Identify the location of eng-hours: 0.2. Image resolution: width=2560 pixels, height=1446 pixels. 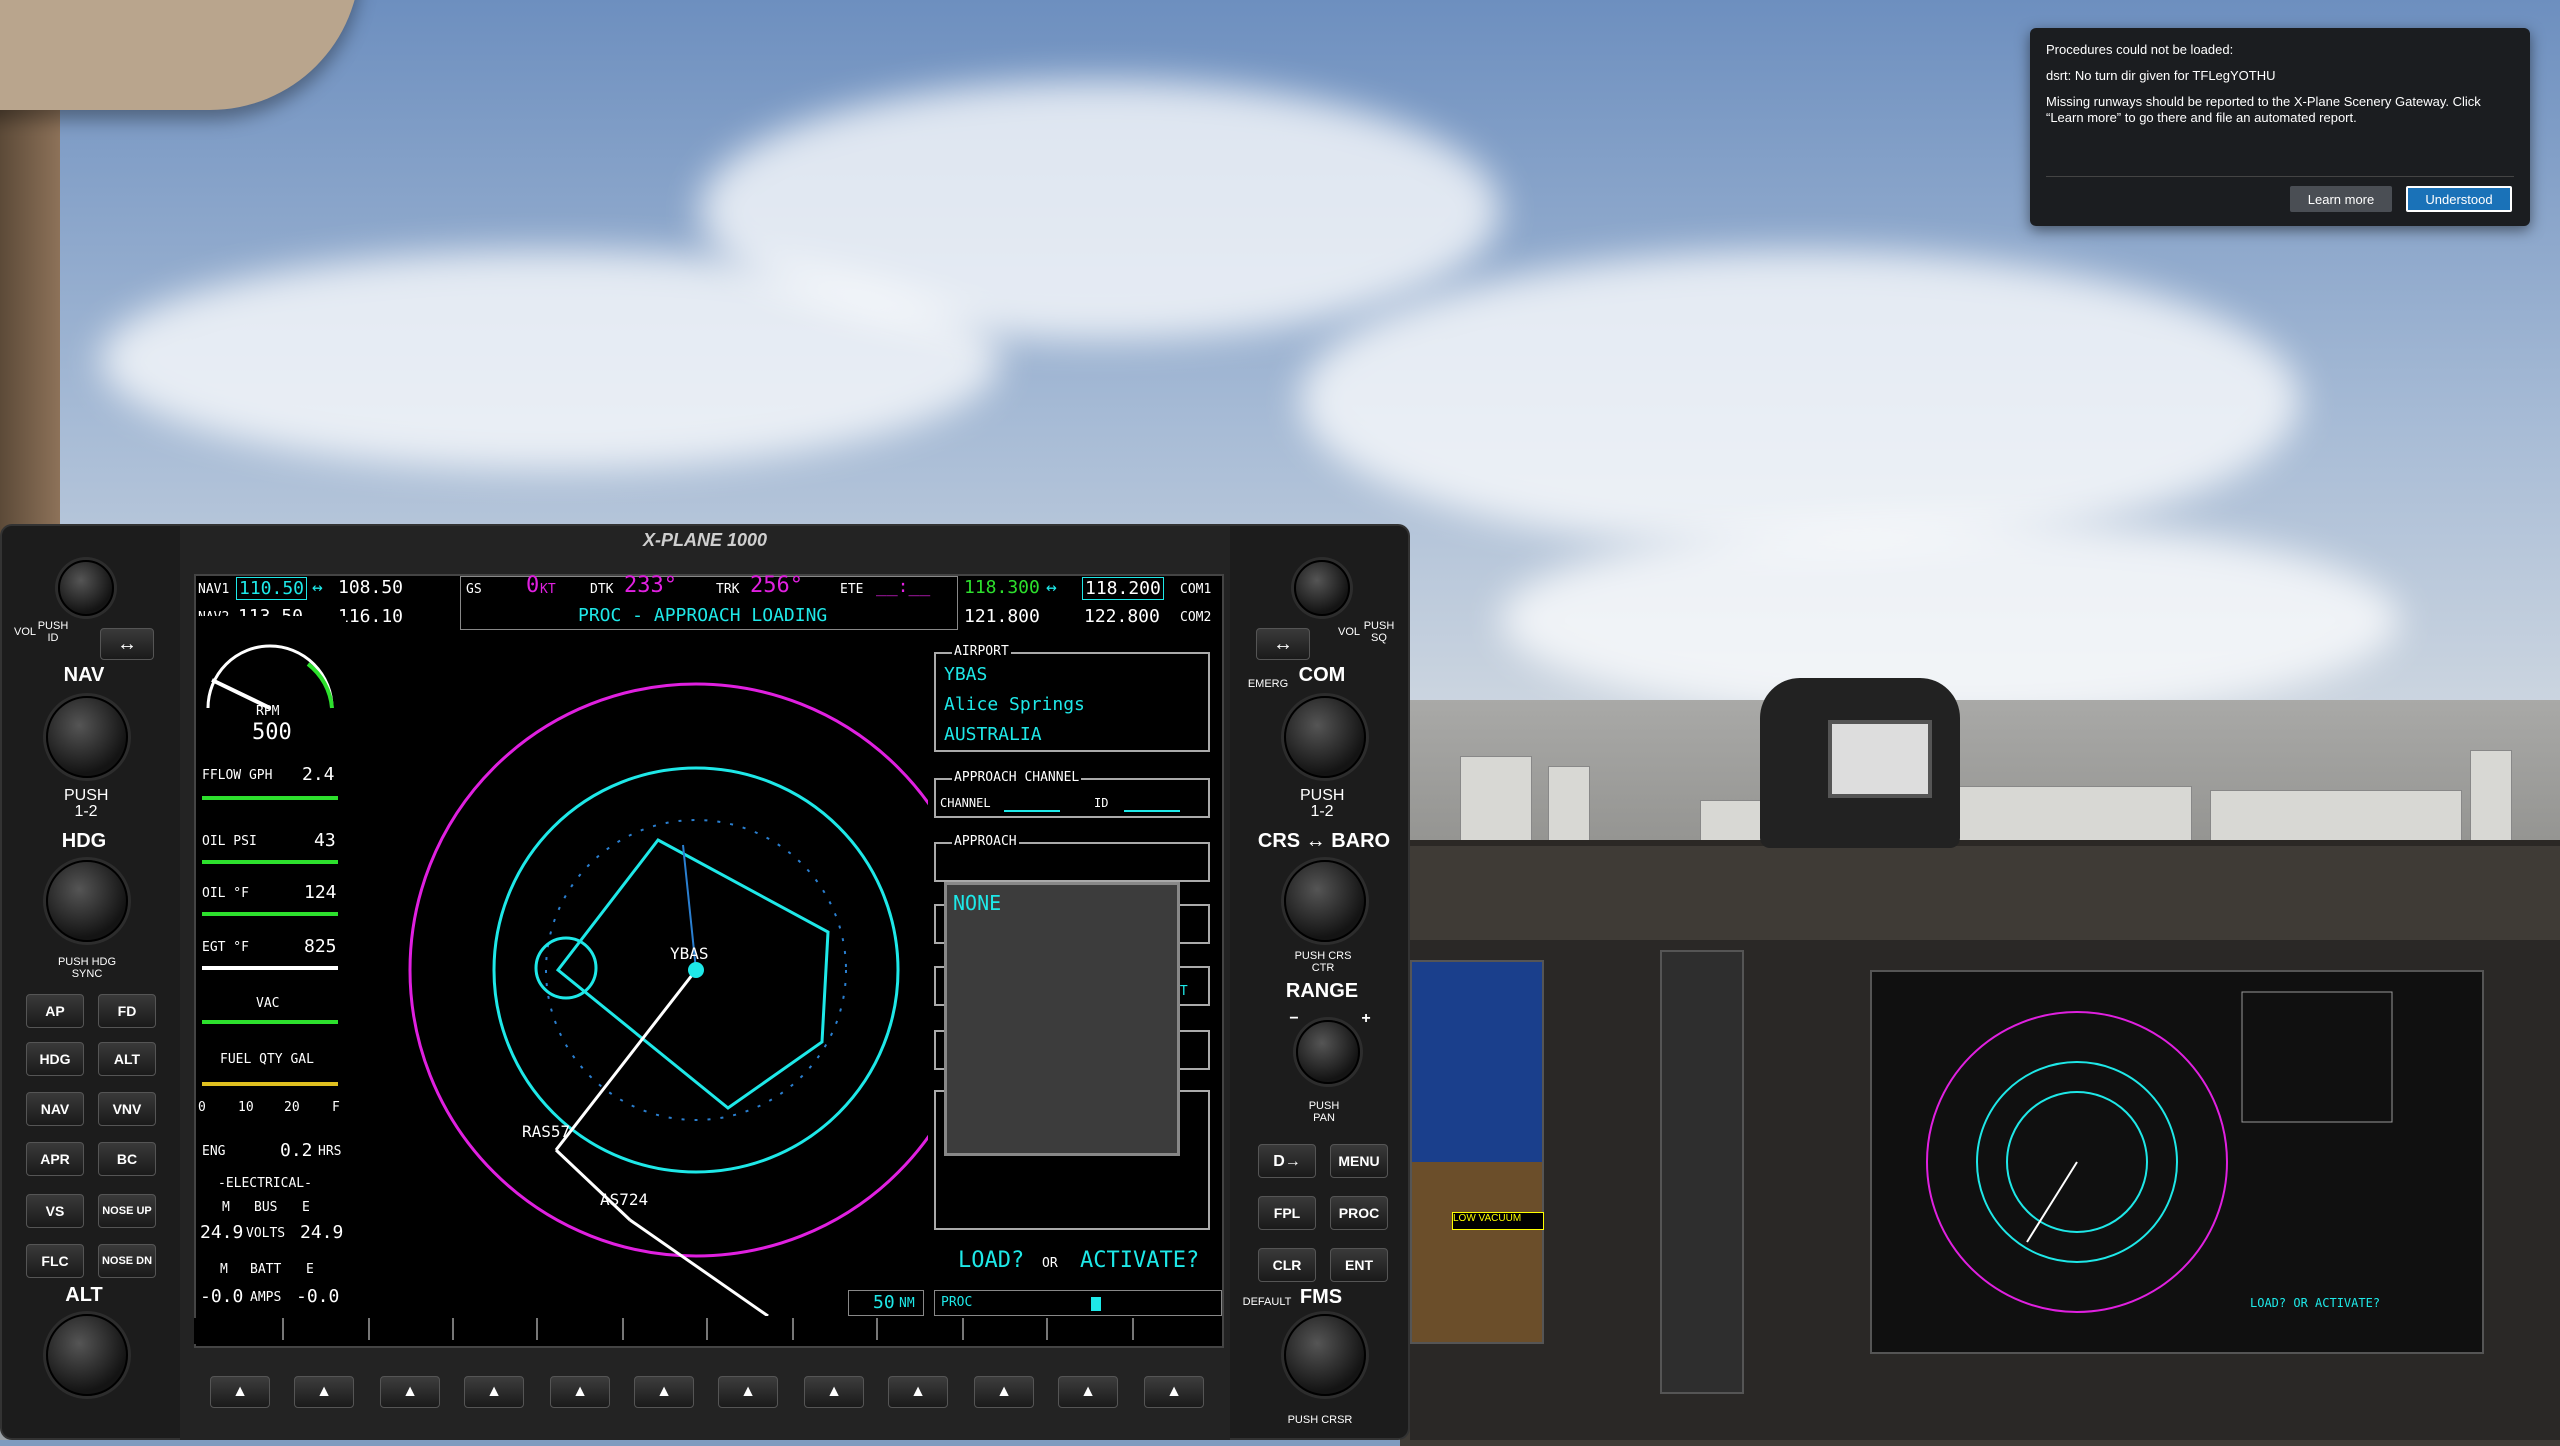
(296, 1150).